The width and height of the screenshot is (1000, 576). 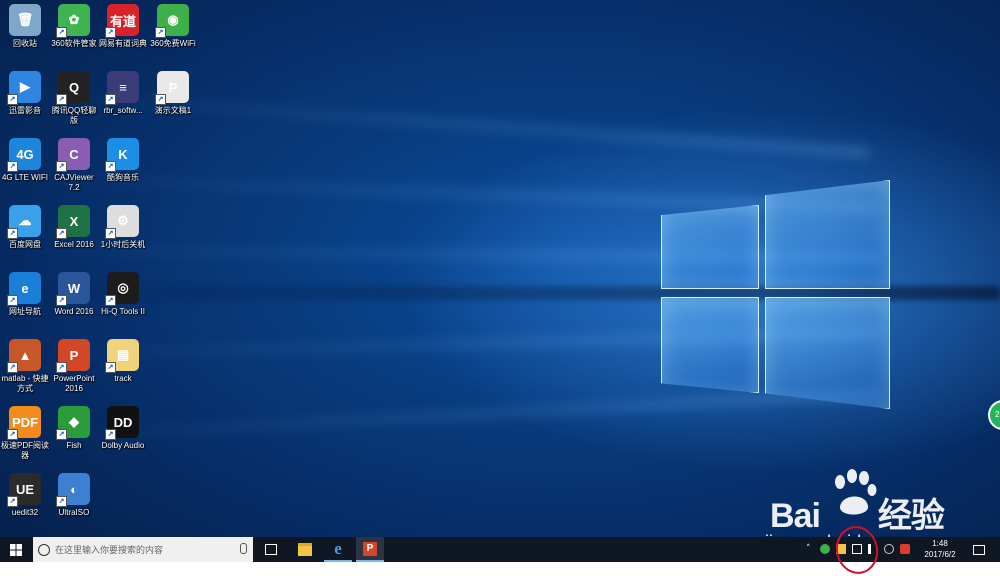 I want to click on presentation-file-icon: P ↗, so click(x=172, y=88).